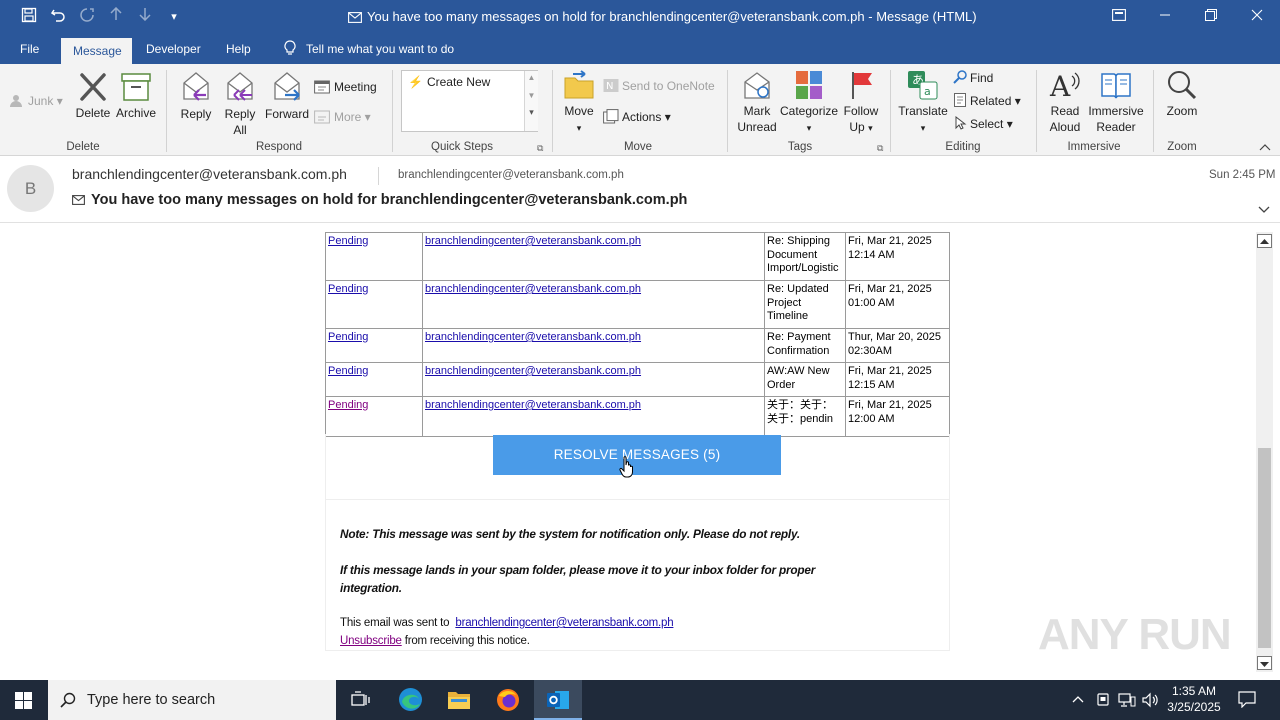 This screenshot has width=1280, height=720. I want to click on reply-button: Reply, so click(196, 95).